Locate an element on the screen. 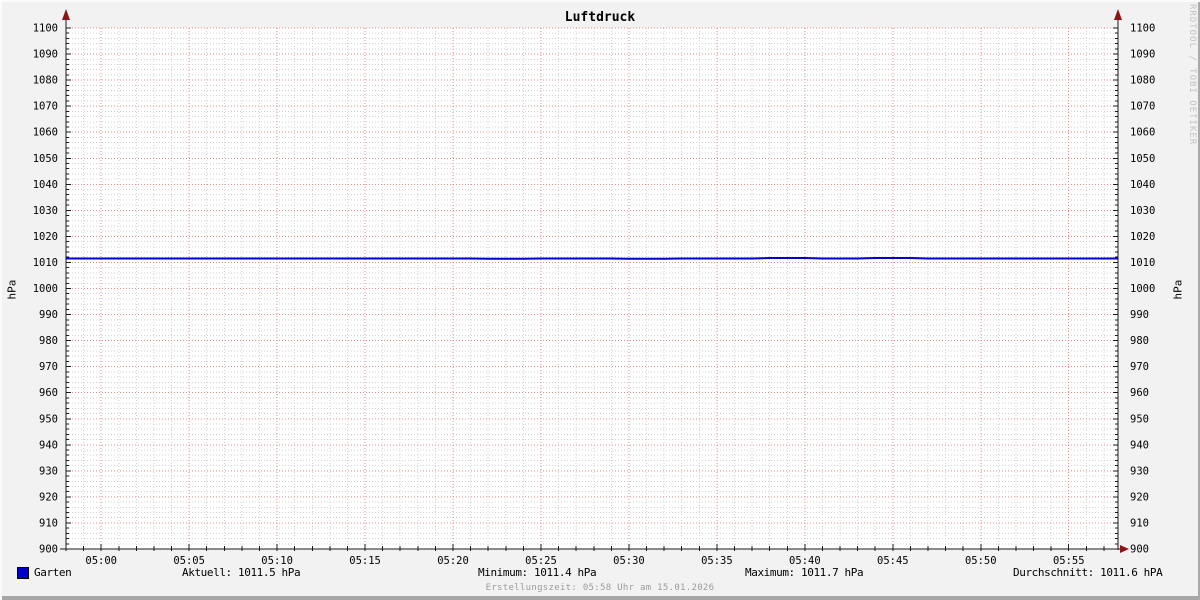  series-line-garten is located at coordinates (592, 258).